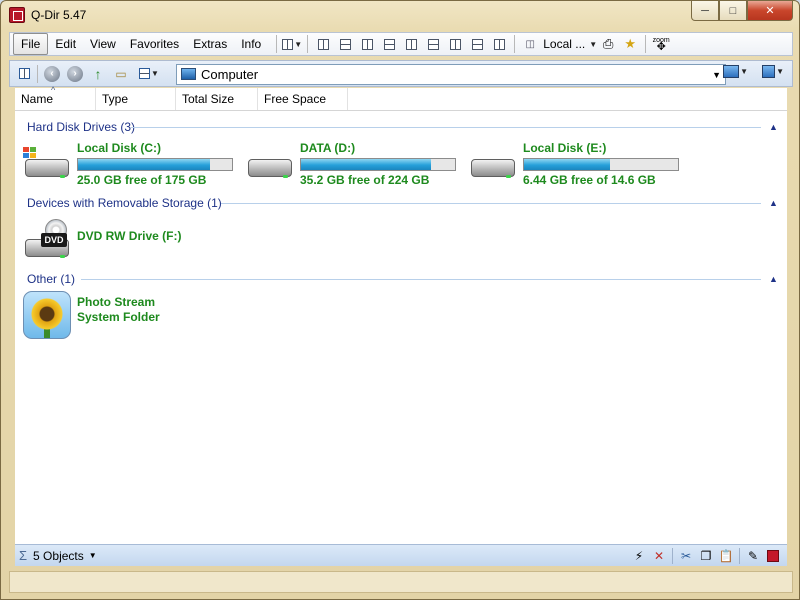 This screenshot has width=800, height=600. Describe the element at coordinates (401, 98) in the screenshot. I see `column-header: Name Type Total Size Free Space` at that location.